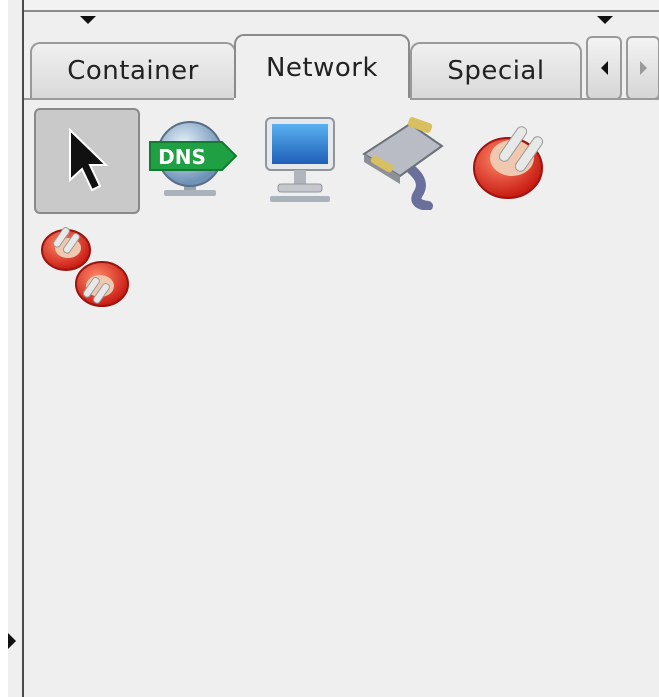  I want to click on arrow-pointer-icon, so click(89, 159).